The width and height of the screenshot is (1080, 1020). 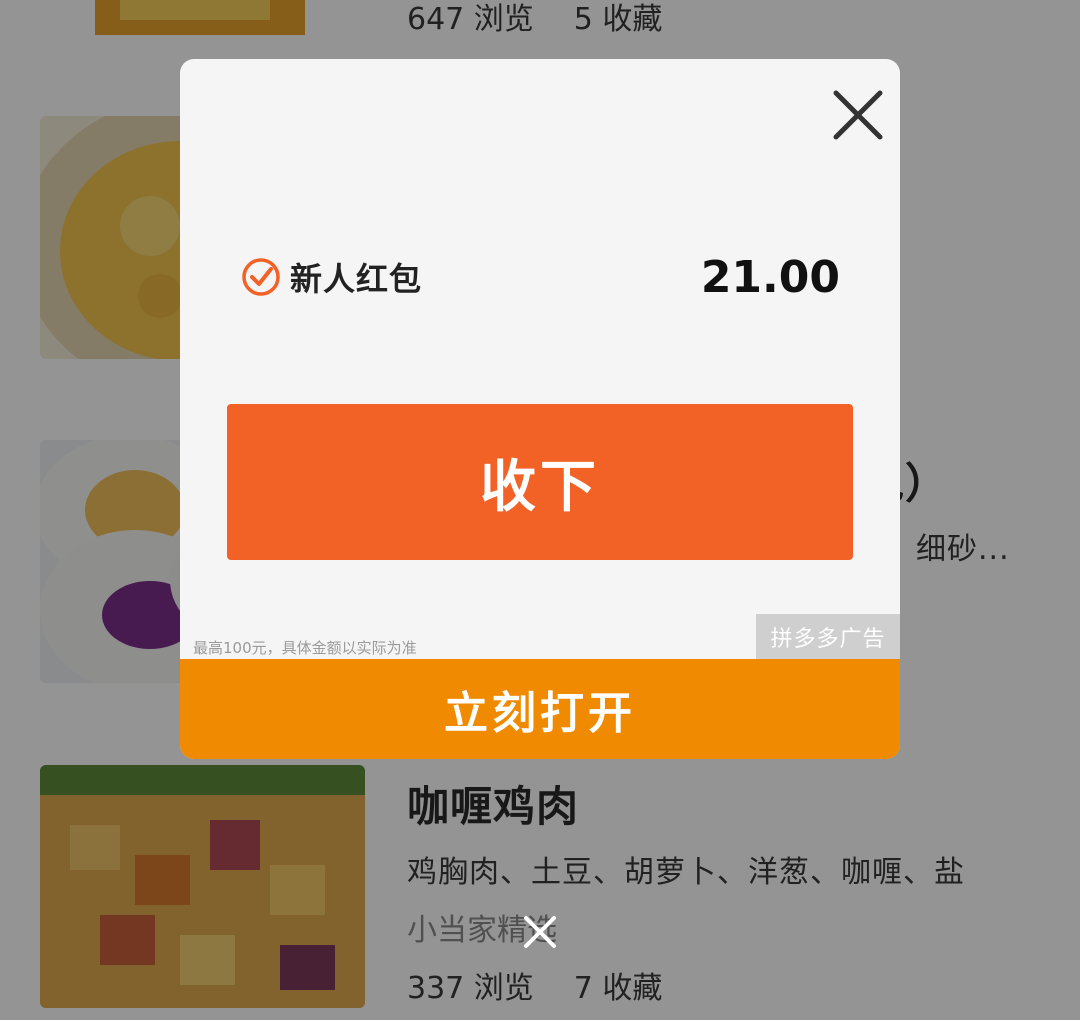 I want to click on accept-button: 收下, so click(x=540, y=482).